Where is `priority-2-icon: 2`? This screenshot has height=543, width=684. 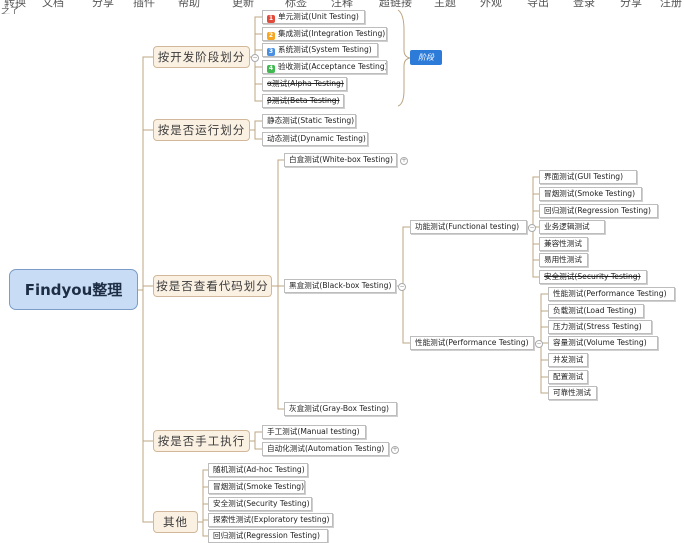
priority-2-icon: 2 is located at coordinates (271, 36).